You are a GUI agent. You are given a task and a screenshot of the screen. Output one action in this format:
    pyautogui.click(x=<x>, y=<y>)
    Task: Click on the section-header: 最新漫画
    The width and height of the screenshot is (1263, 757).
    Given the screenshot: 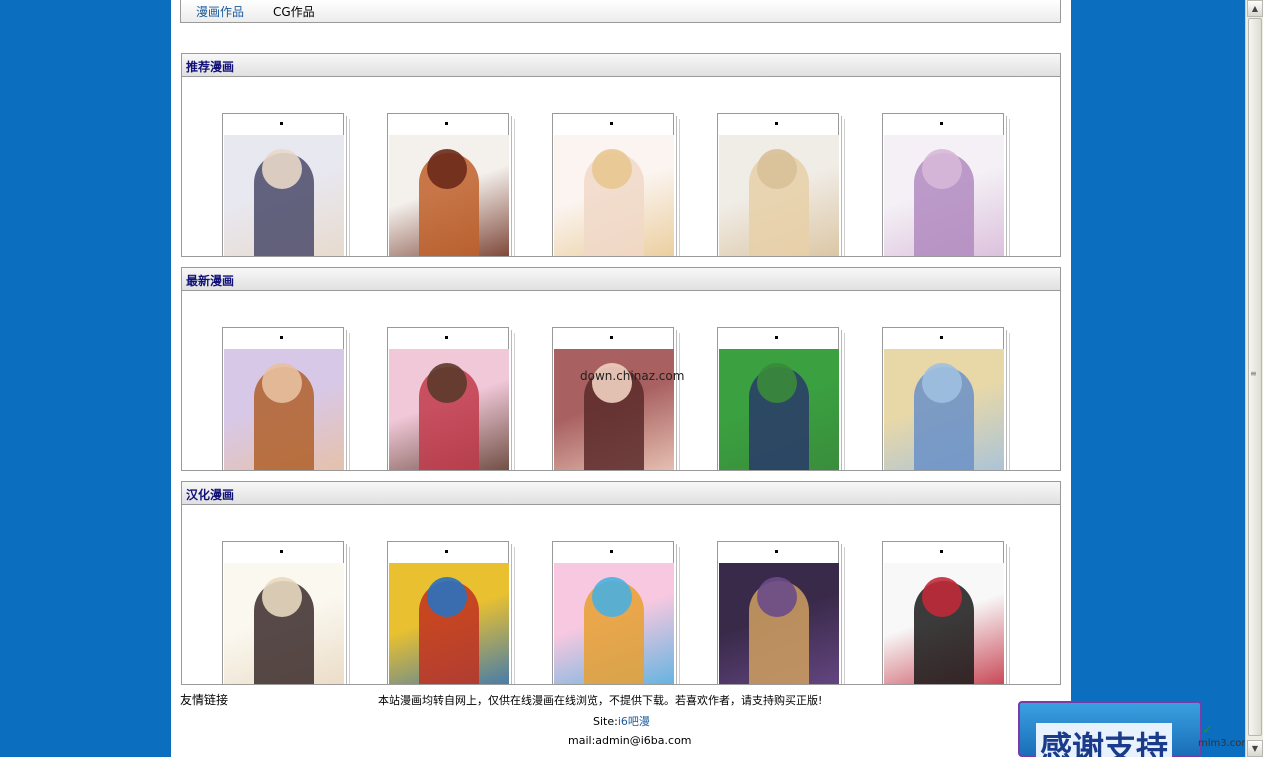 What is the action you would take?
    pyautogui.click(x=621, y=279)
    